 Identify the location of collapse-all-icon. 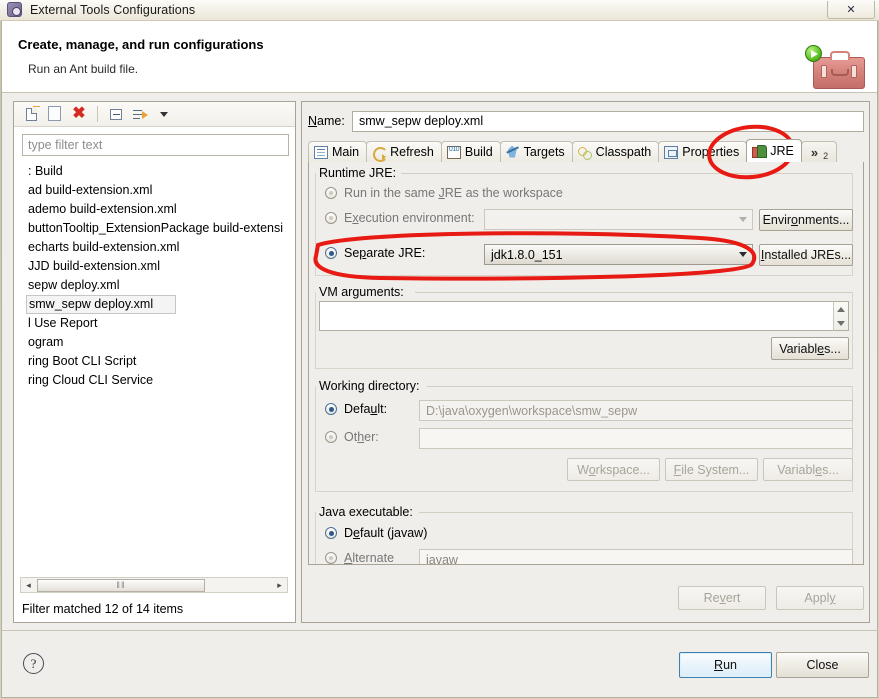
(116, 114).